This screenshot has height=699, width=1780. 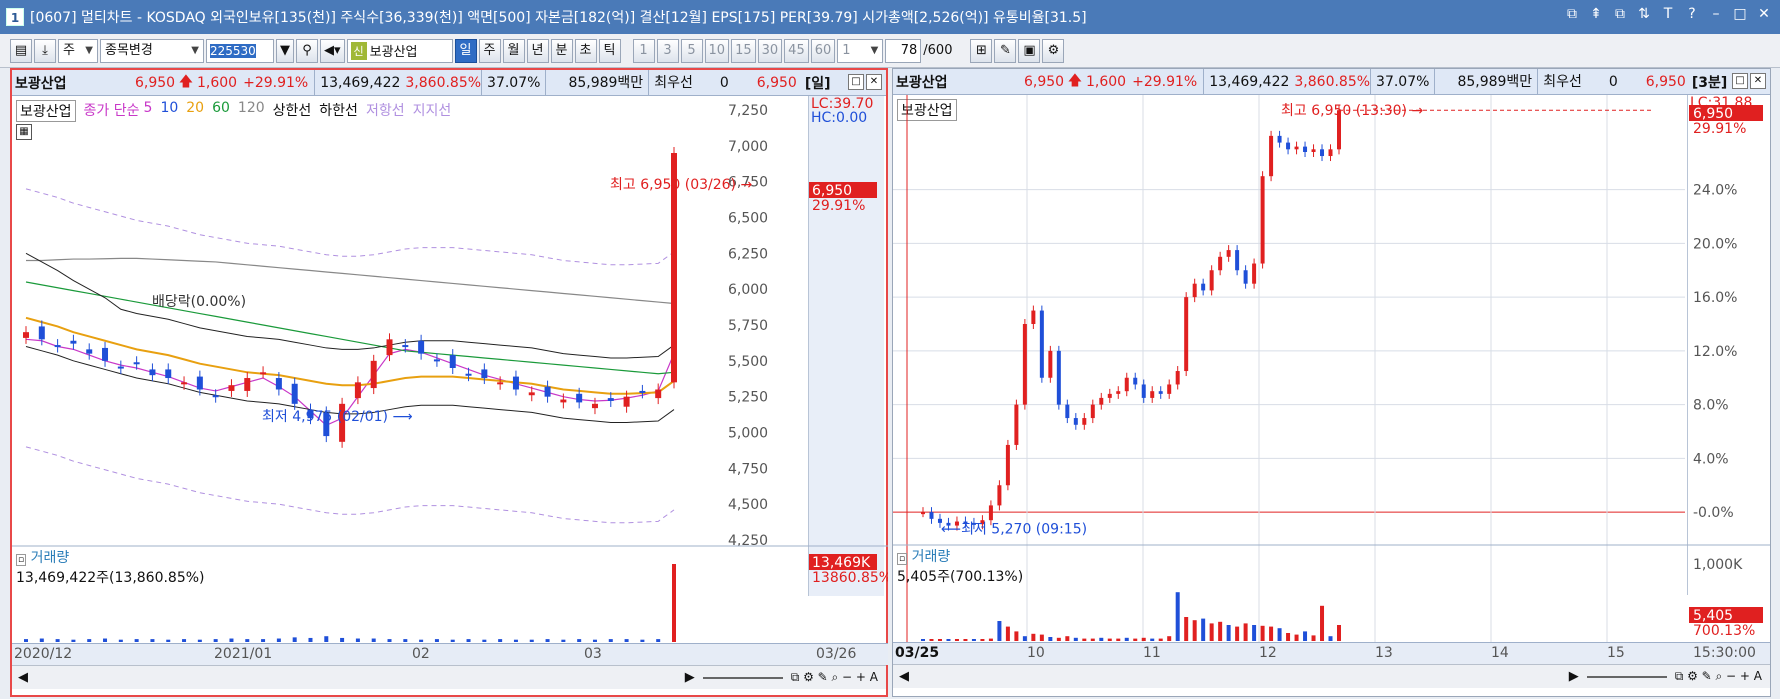 I want to click on indicator-icon: ⊞, so click(x=981, y=50).